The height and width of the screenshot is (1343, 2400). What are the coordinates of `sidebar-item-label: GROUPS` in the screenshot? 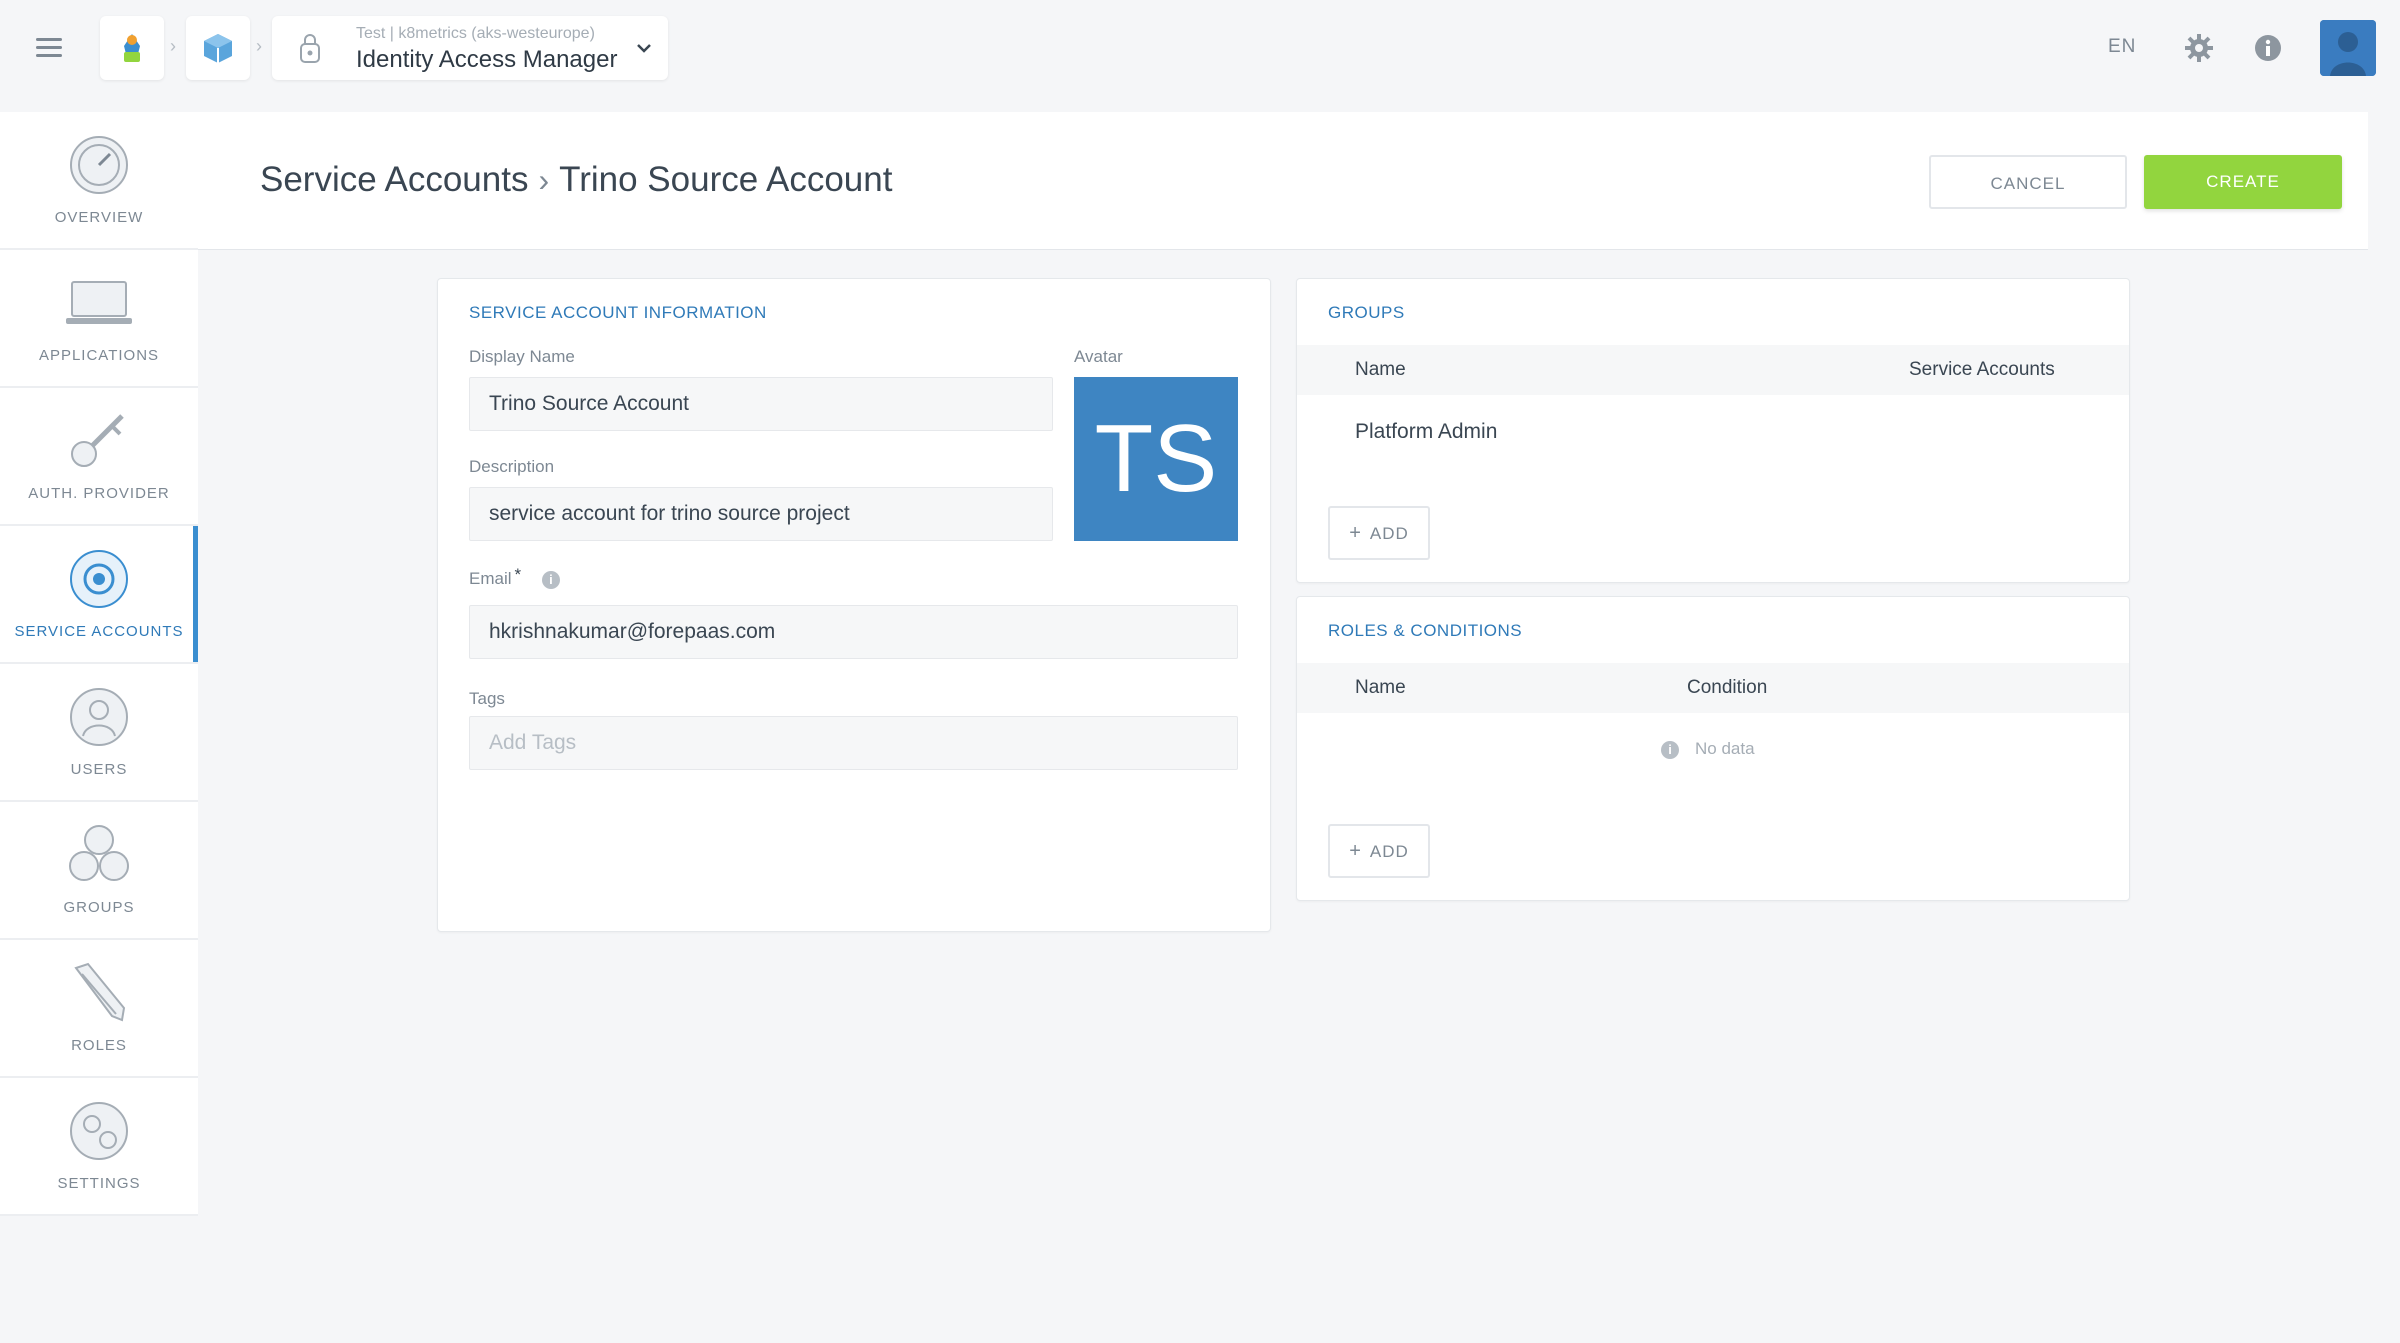 It's located at (99, 907).